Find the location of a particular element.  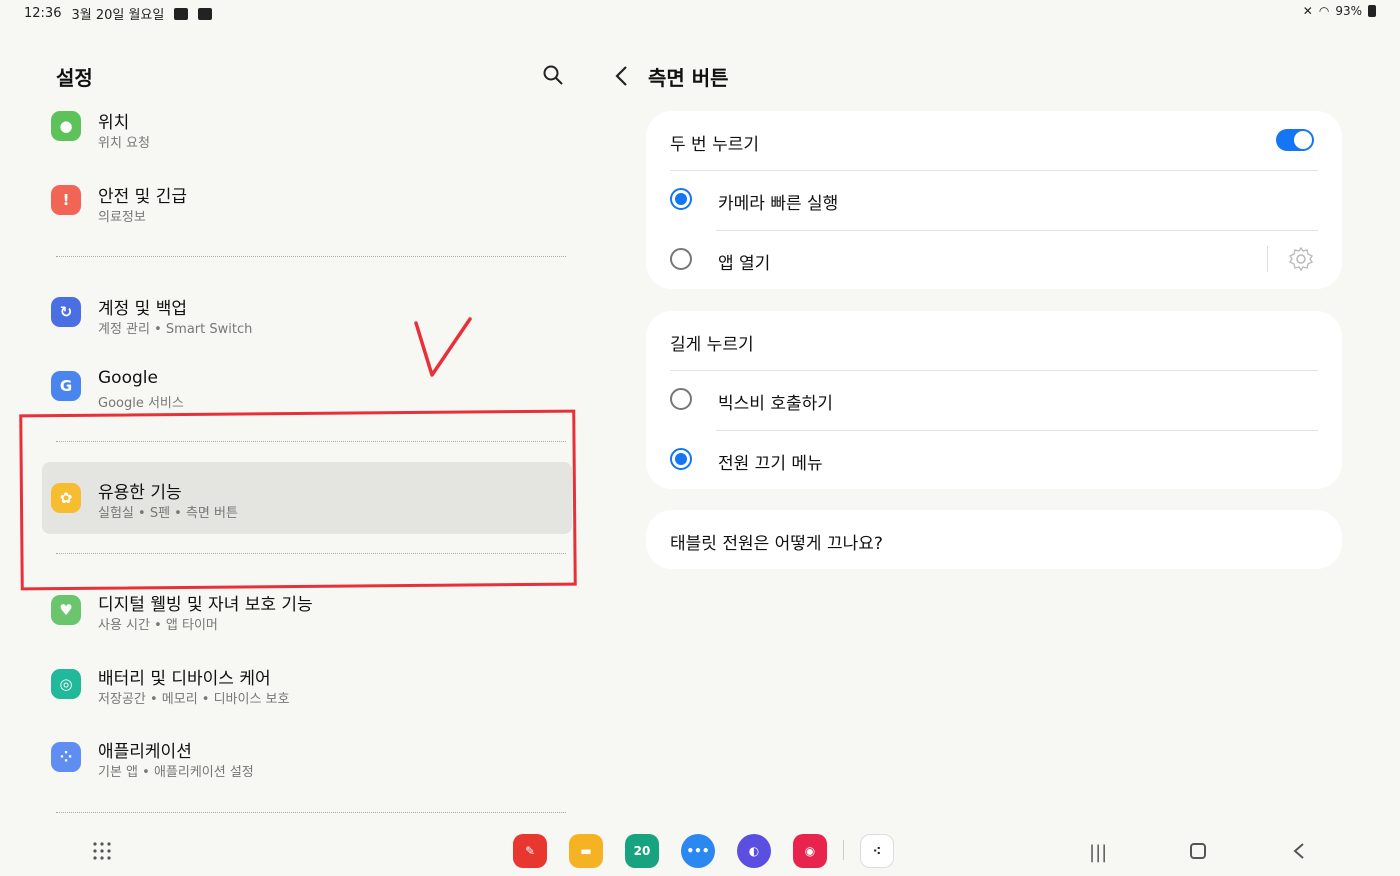

double-press-toggle is located at coordinates (1295, 140).